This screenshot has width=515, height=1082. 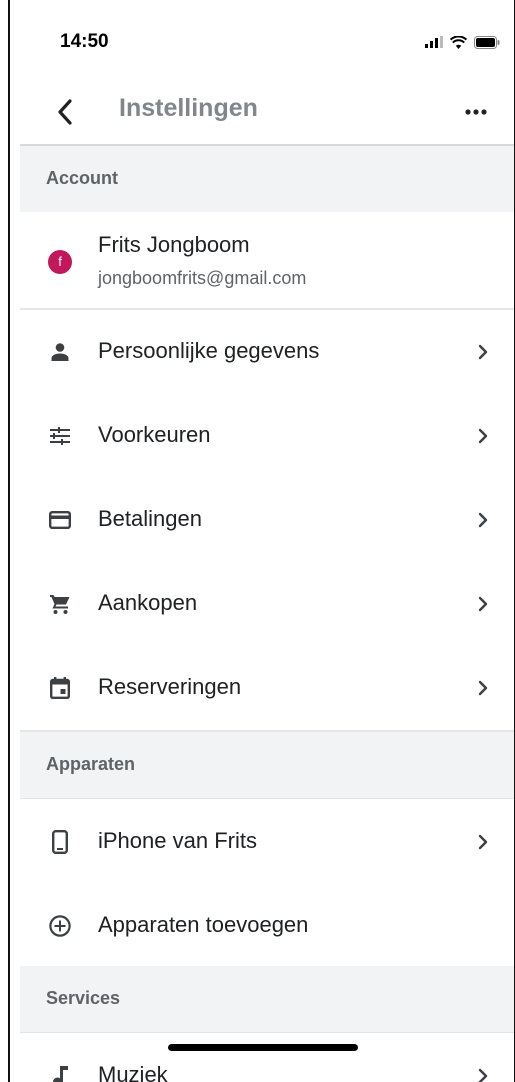 What do you see at coordinates (82, 178) in the screenshot?
I see `section-title: Account` at bounding box center [82, 178].